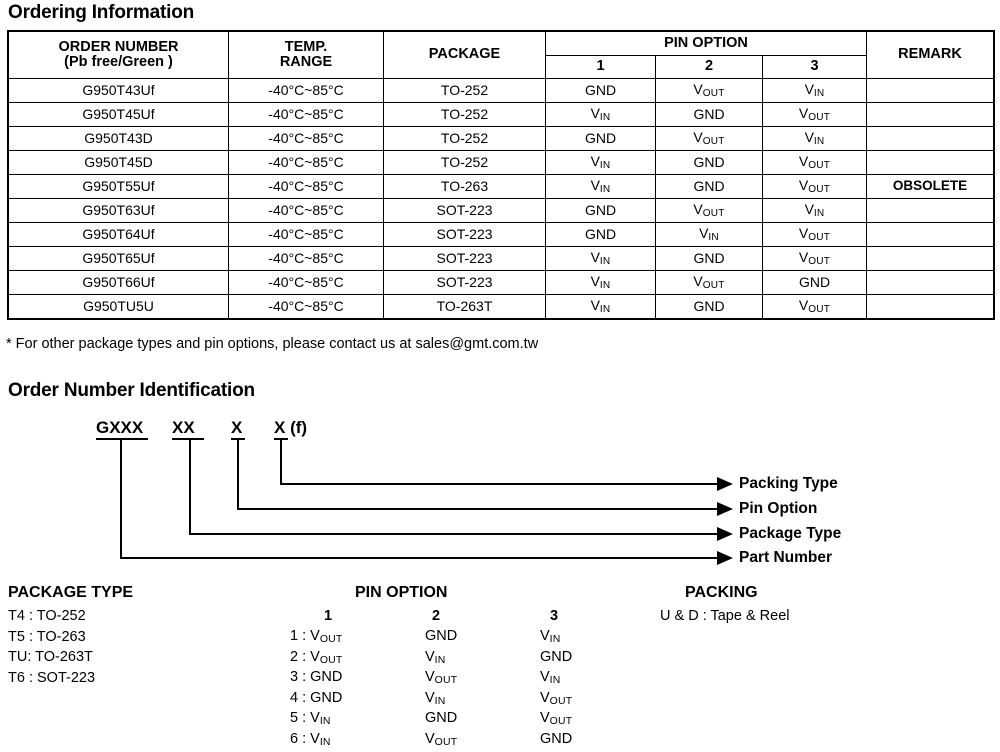 The image size is (1000, 752). I want to click on table-row: G950T66Uf -40°C~85°C SOT-223 VIN VOUT GND, so click(501, 282).